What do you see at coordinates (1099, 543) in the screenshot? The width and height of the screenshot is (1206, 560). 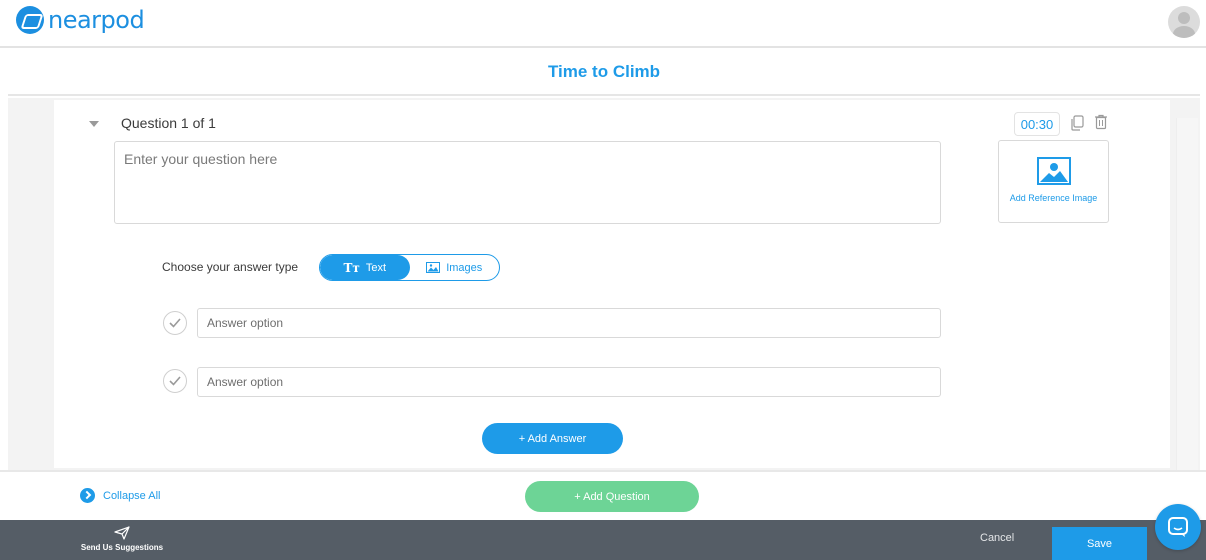 I see `save-button: Save` at bounding box center [1099, 543].